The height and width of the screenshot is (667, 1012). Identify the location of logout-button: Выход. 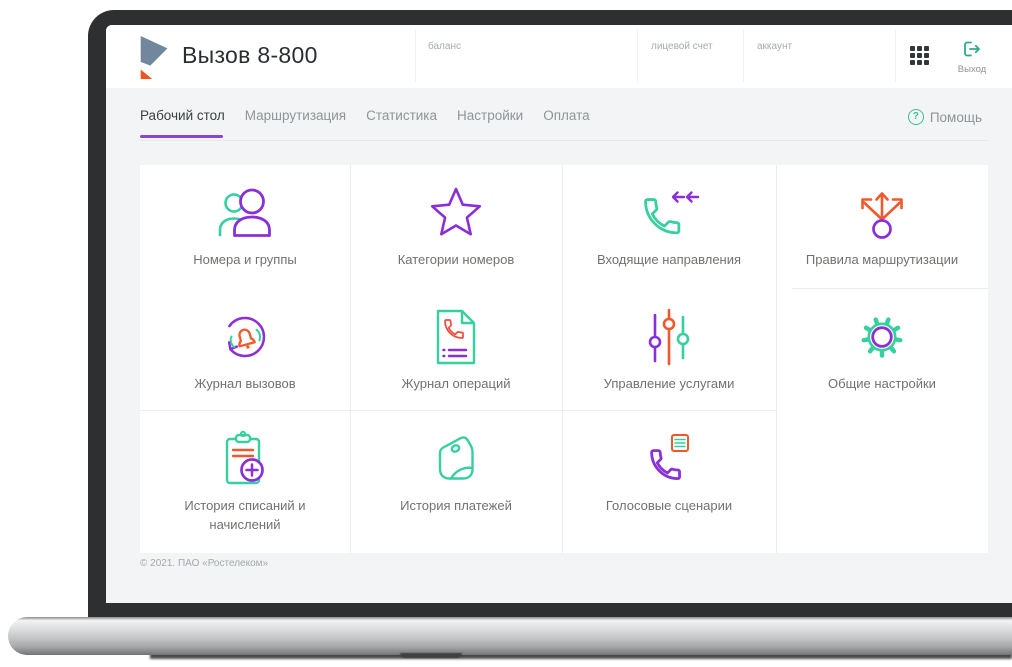
(972, 57).